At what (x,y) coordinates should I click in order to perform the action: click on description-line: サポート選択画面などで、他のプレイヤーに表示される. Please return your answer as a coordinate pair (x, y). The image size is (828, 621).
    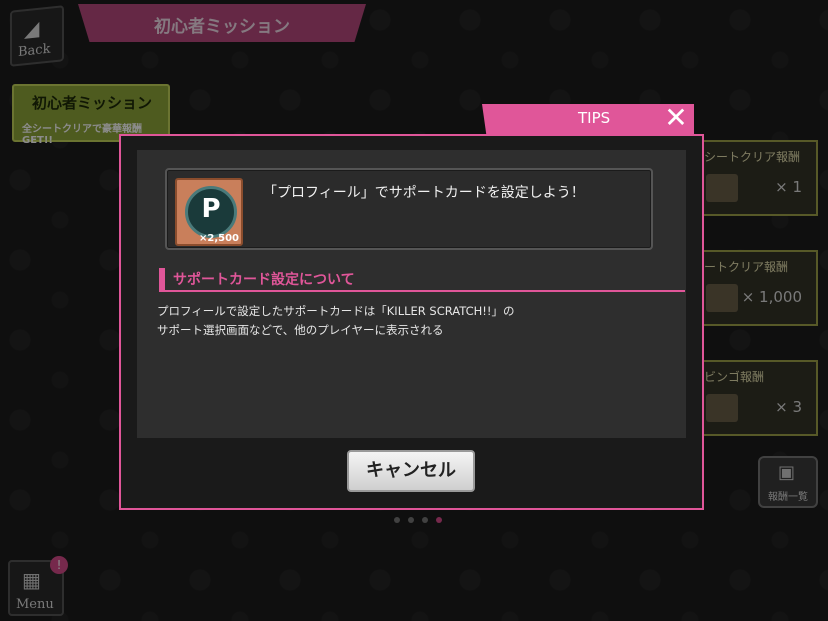
    Looking at the image, I should click on (300, 330).